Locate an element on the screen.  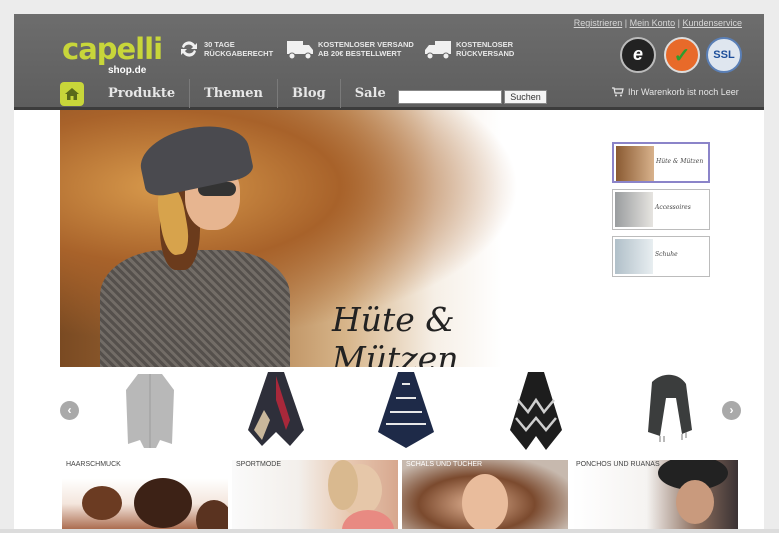
site-logo: capelli shop.de is located at coordinates (112, 54).